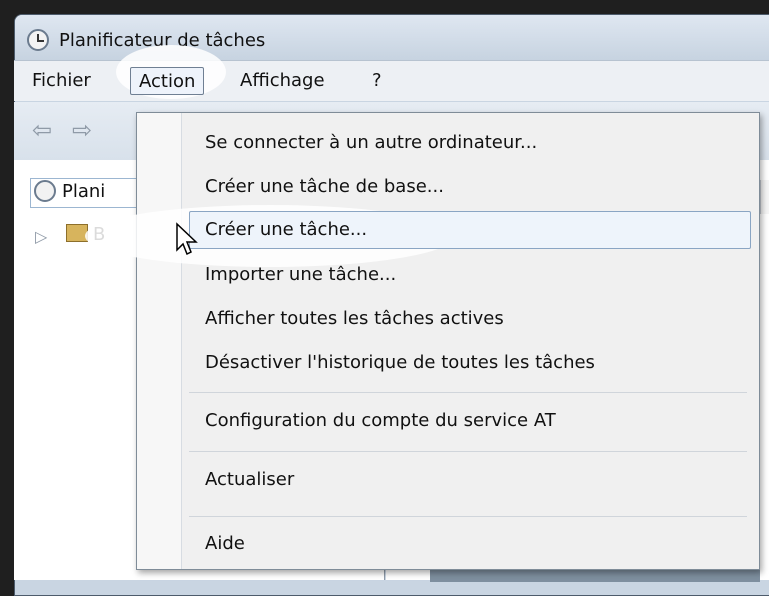 The height and width of the screenshot is (596, 769). What do you see at coordinates (46, 130) in the screenshot?
I see `back-arrow-icon: ⇦` at bounding box center [46, 130].